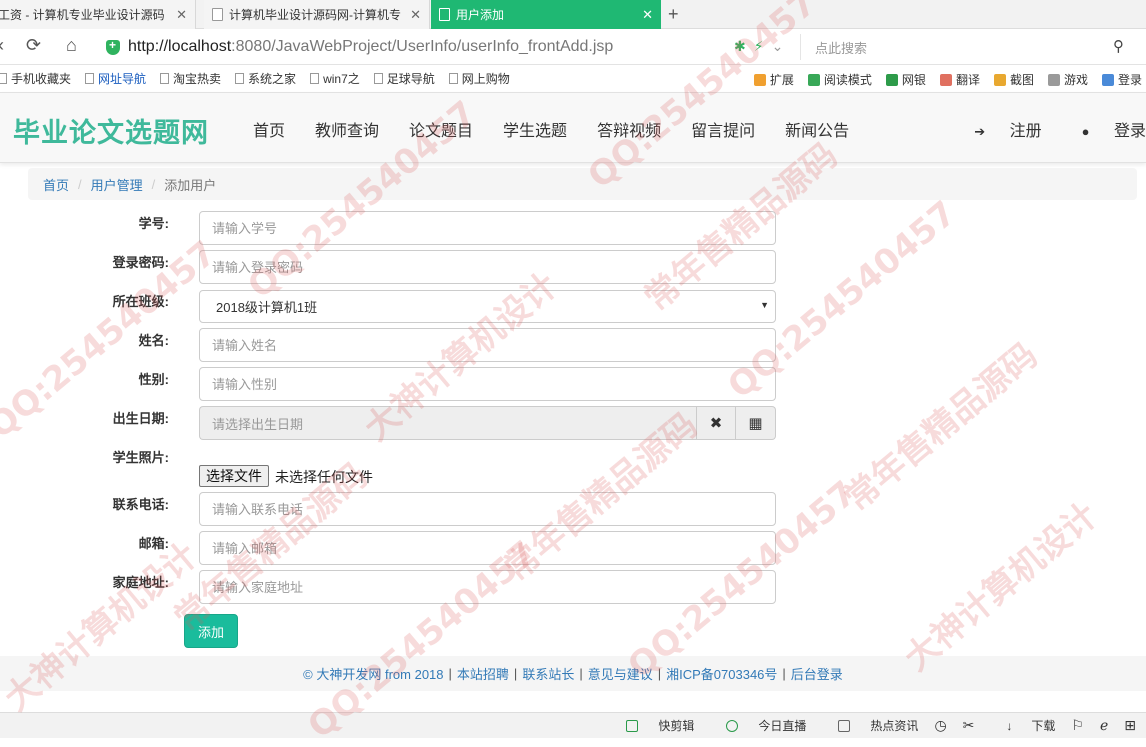 The width and height of the screenshot is (1146, 747). I want to click on bank-icon, so click(891, 79).